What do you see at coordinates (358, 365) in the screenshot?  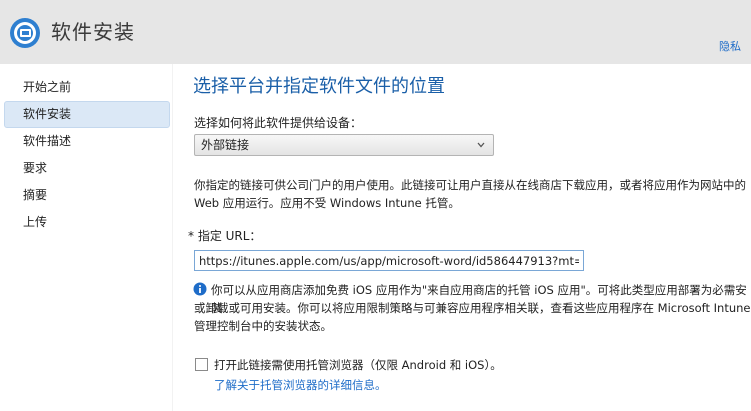 I see `managed-browser-checkbox-label: 打开此链接需使用托管浏览器（仅限 Android 和 iOS）。` at bounding box center [358, 365].